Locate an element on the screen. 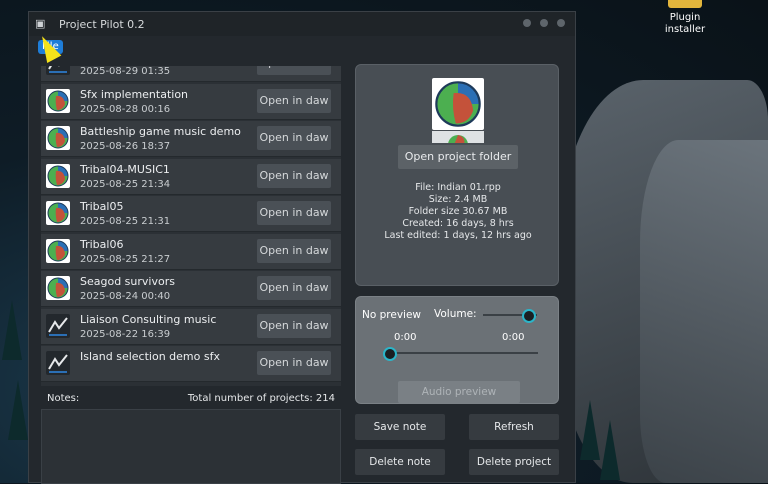 The width and height of the screenshot is (768, 484). project-date: 2025-08-24 00:40 is located at coordinates (125, 296).